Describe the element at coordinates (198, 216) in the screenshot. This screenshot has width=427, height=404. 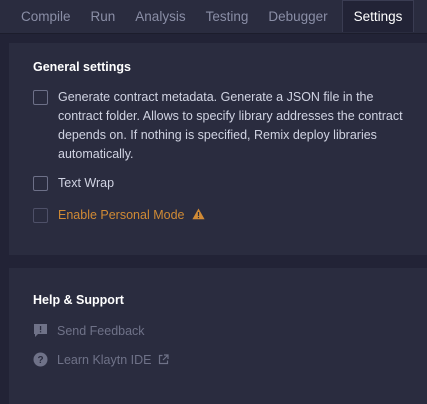
I see `warning-icon` at that location.